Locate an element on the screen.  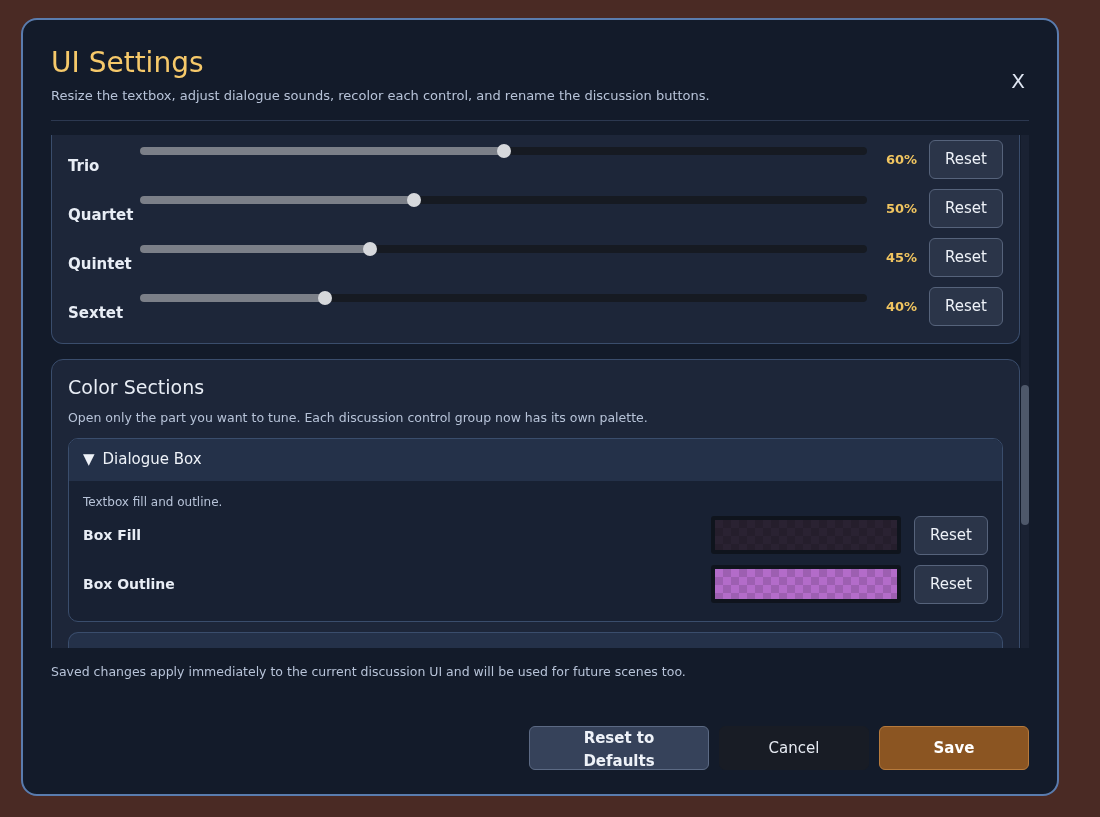
color-label: Box Outline is located at coordinates (129, 584).